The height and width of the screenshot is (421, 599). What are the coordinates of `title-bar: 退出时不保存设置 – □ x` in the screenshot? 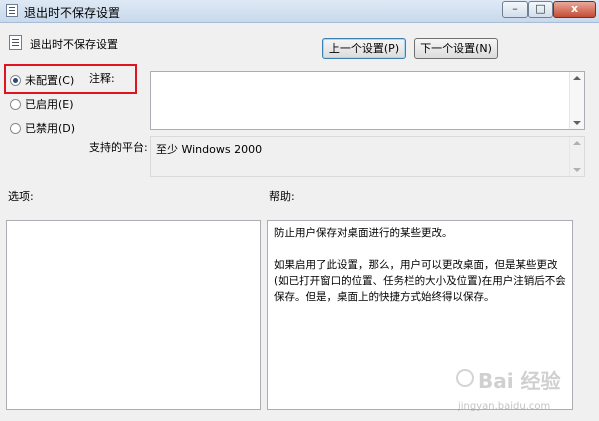 It's located at (299, 11).